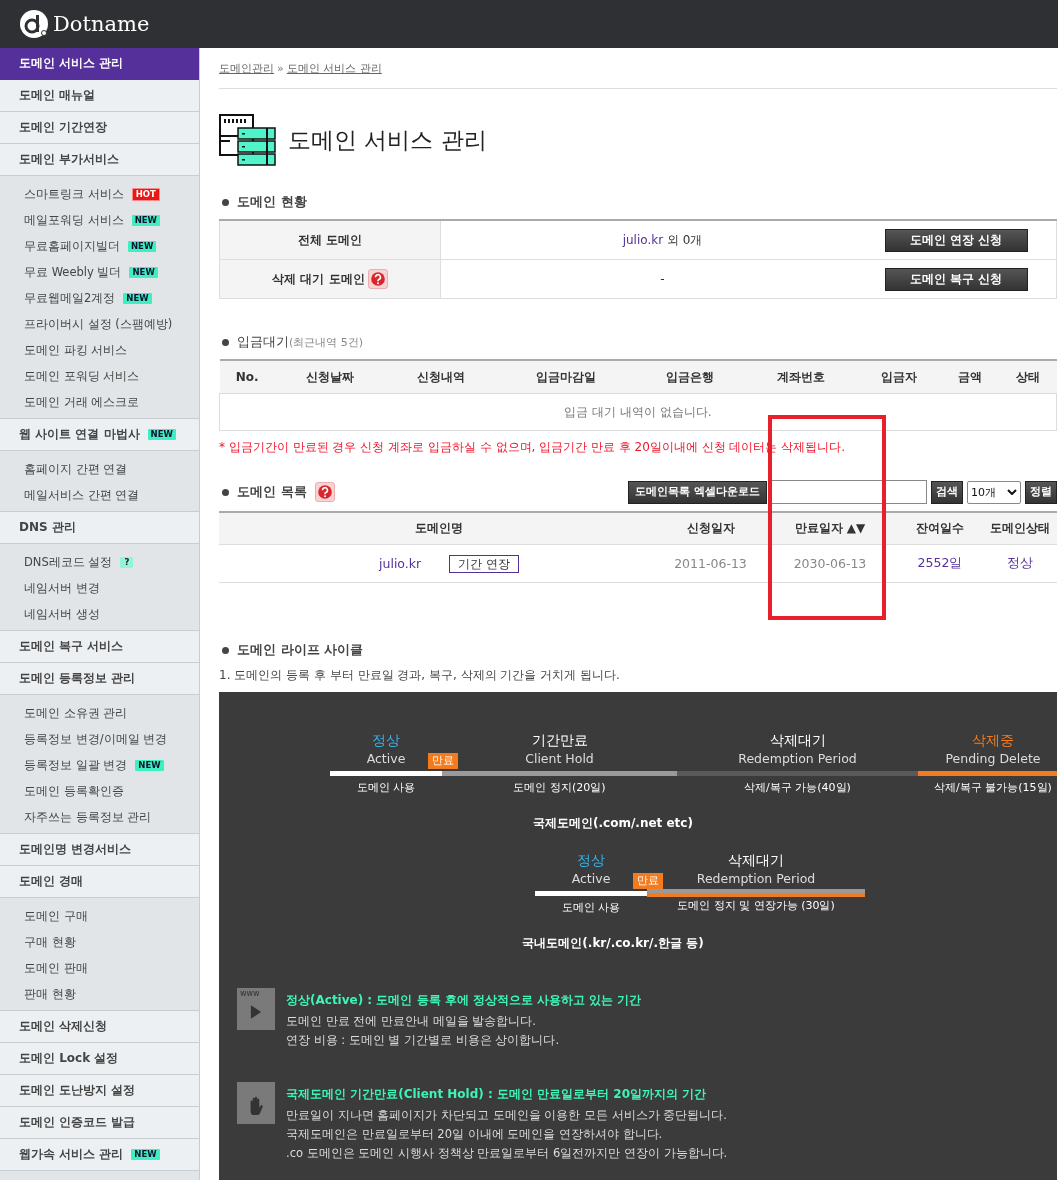  What do you see at coordinates (99, 64) in the screenshot?
I see `sidebar-item: 도메인 서비스 관리` at bounding box center [99, 64].